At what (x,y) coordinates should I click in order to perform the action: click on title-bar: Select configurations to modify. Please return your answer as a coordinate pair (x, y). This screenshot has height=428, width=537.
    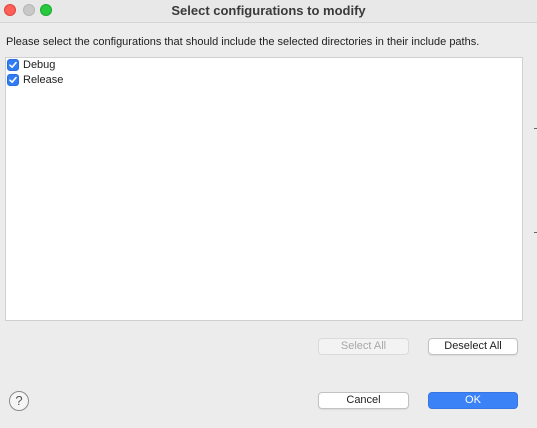
    Looking at the image, I should click on (268, 11).